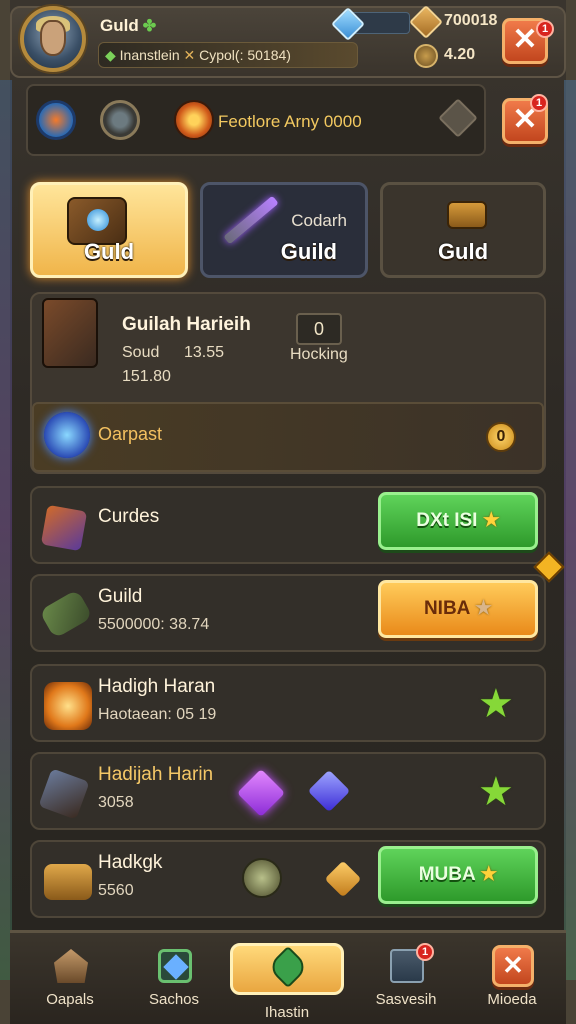  Describe the element at coordinates (71, 966) in the screenshot. I see `house-icon` at that location.